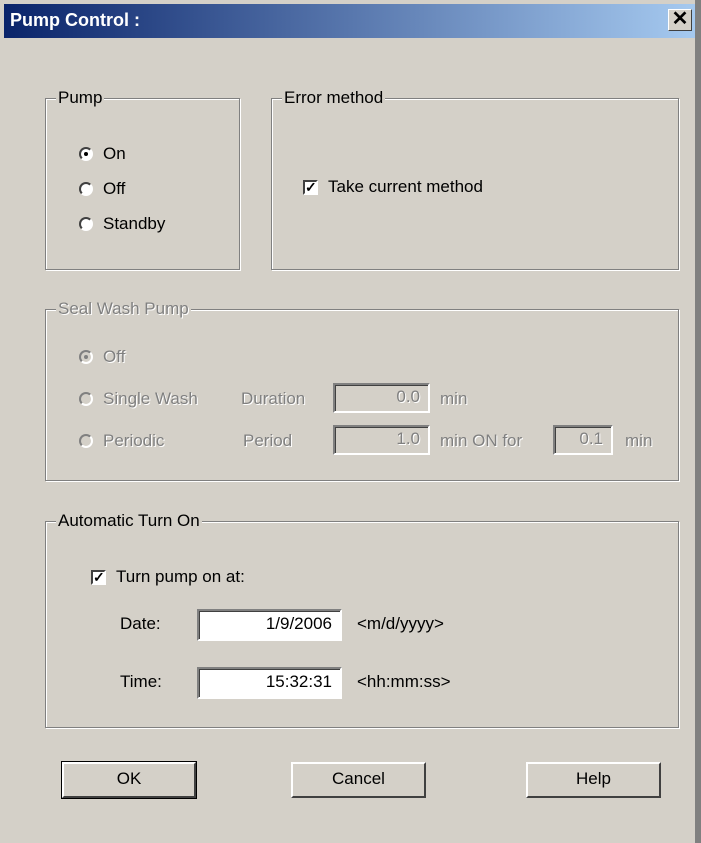 The width and height of the screenshot is (701, 843). I want to click on period-field: 1.0, so click(381, 440).